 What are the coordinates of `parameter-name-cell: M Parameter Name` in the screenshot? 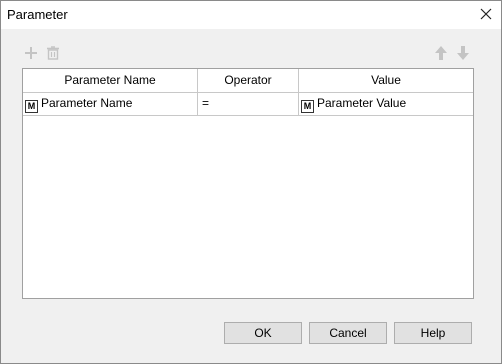 It's located at (110, 104).